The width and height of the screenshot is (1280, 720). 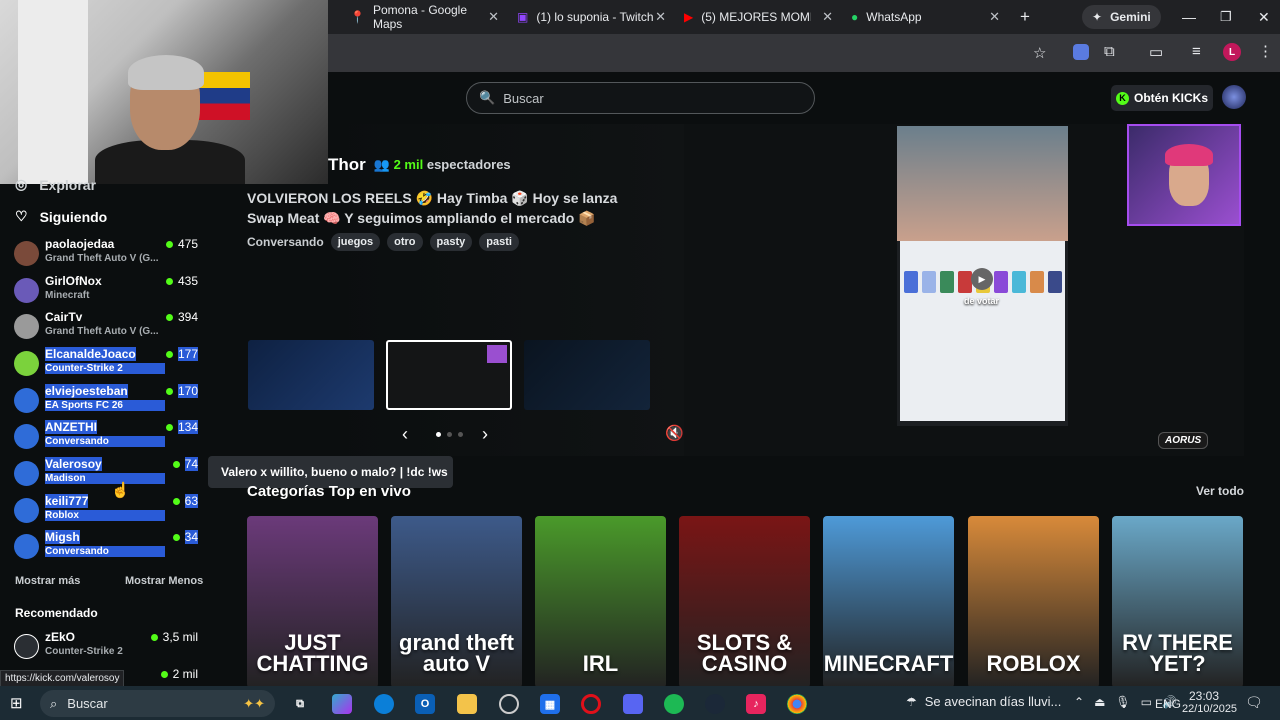 What do you see at coordinates (384, 704) in the screenshot?
I see `edge-icon` at bounding box center [384, 704].